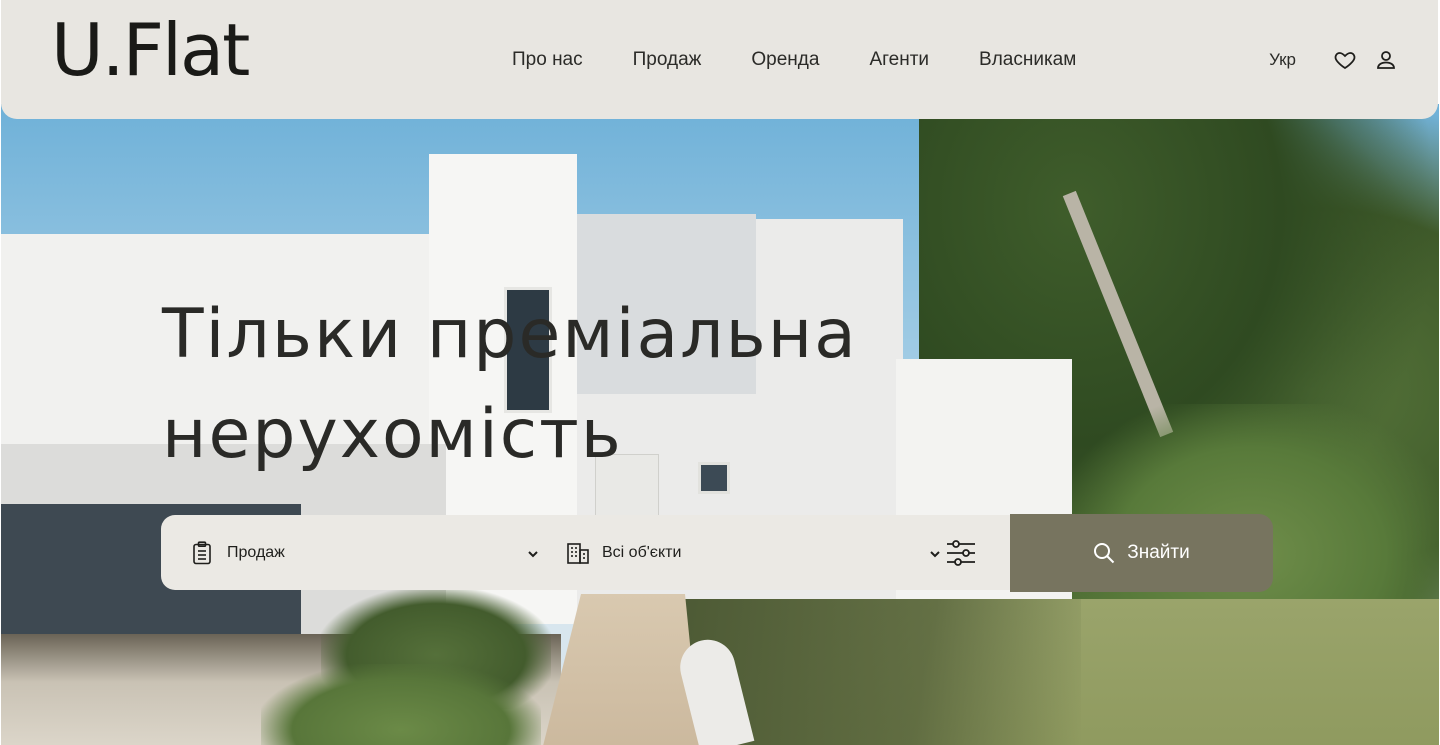 Image resolution: width=1440 pixels, height=745 pixels. I want to click on filter-icon, so click(961, 553).